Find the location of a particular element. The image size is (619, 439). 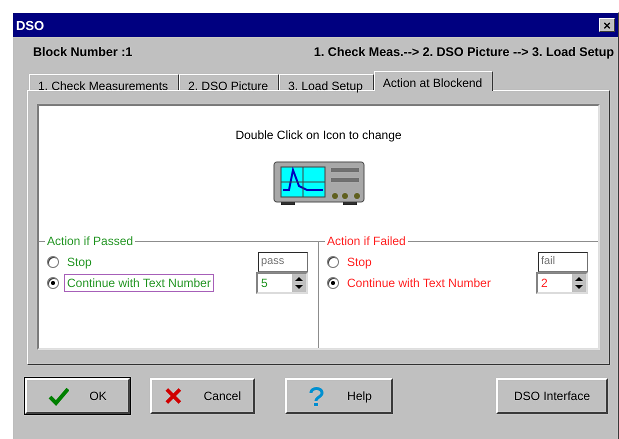

dialog-button: Cancel is located at coordinates (202, 396).